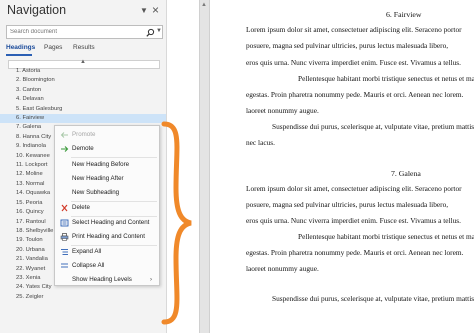 The height and width of the screenshot is (333, 474). What do you see at coordinates (19, 55) in the screenshot?
I see `active-tab-indicator` at bounding box center [19, 55].